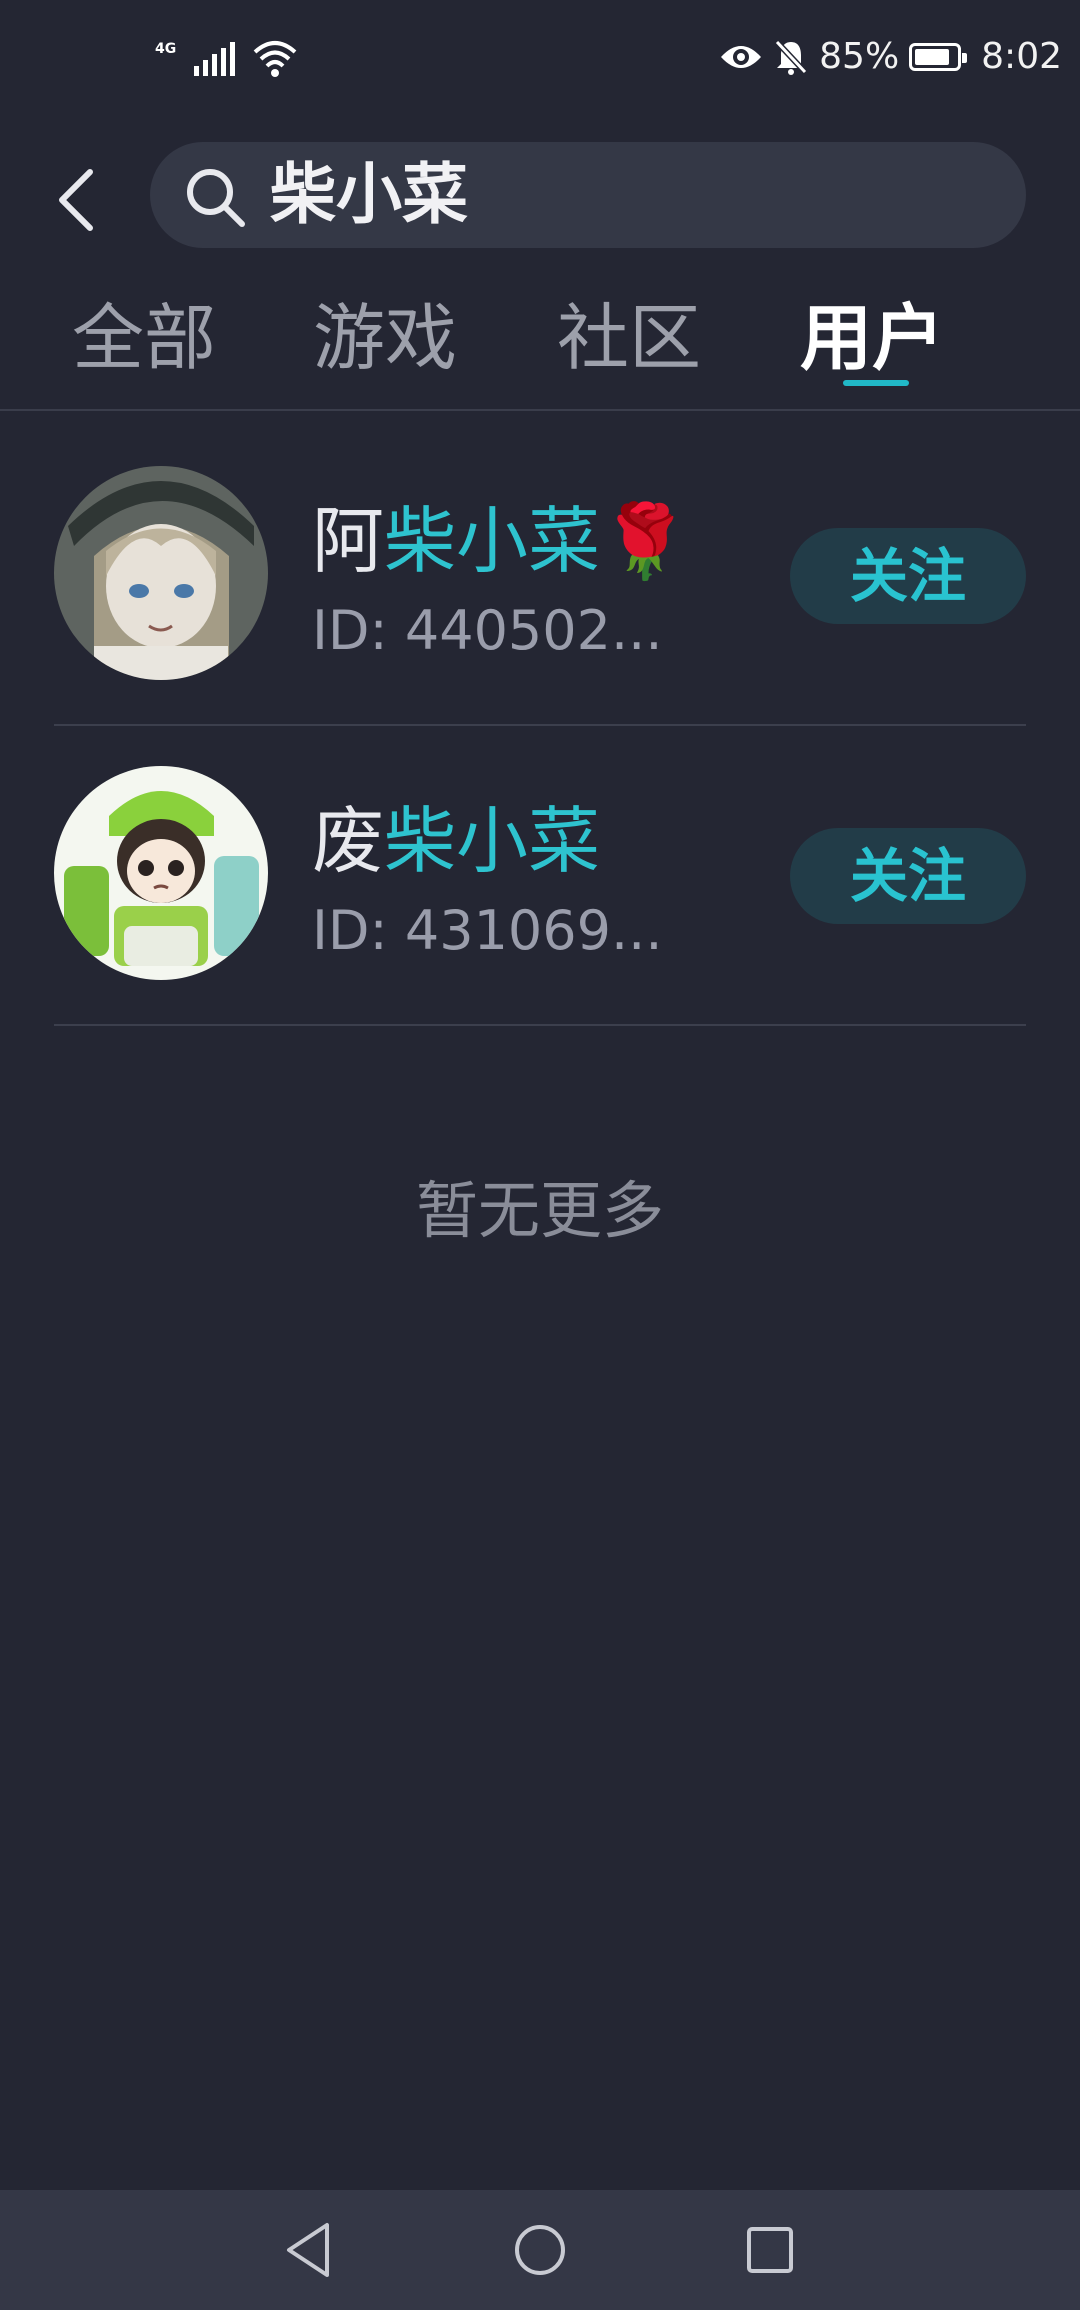 The image size is (1080, 2310). Describe the element at coordinates (166, 49) in the screenshot. I see `network-type: 4G` at that location.